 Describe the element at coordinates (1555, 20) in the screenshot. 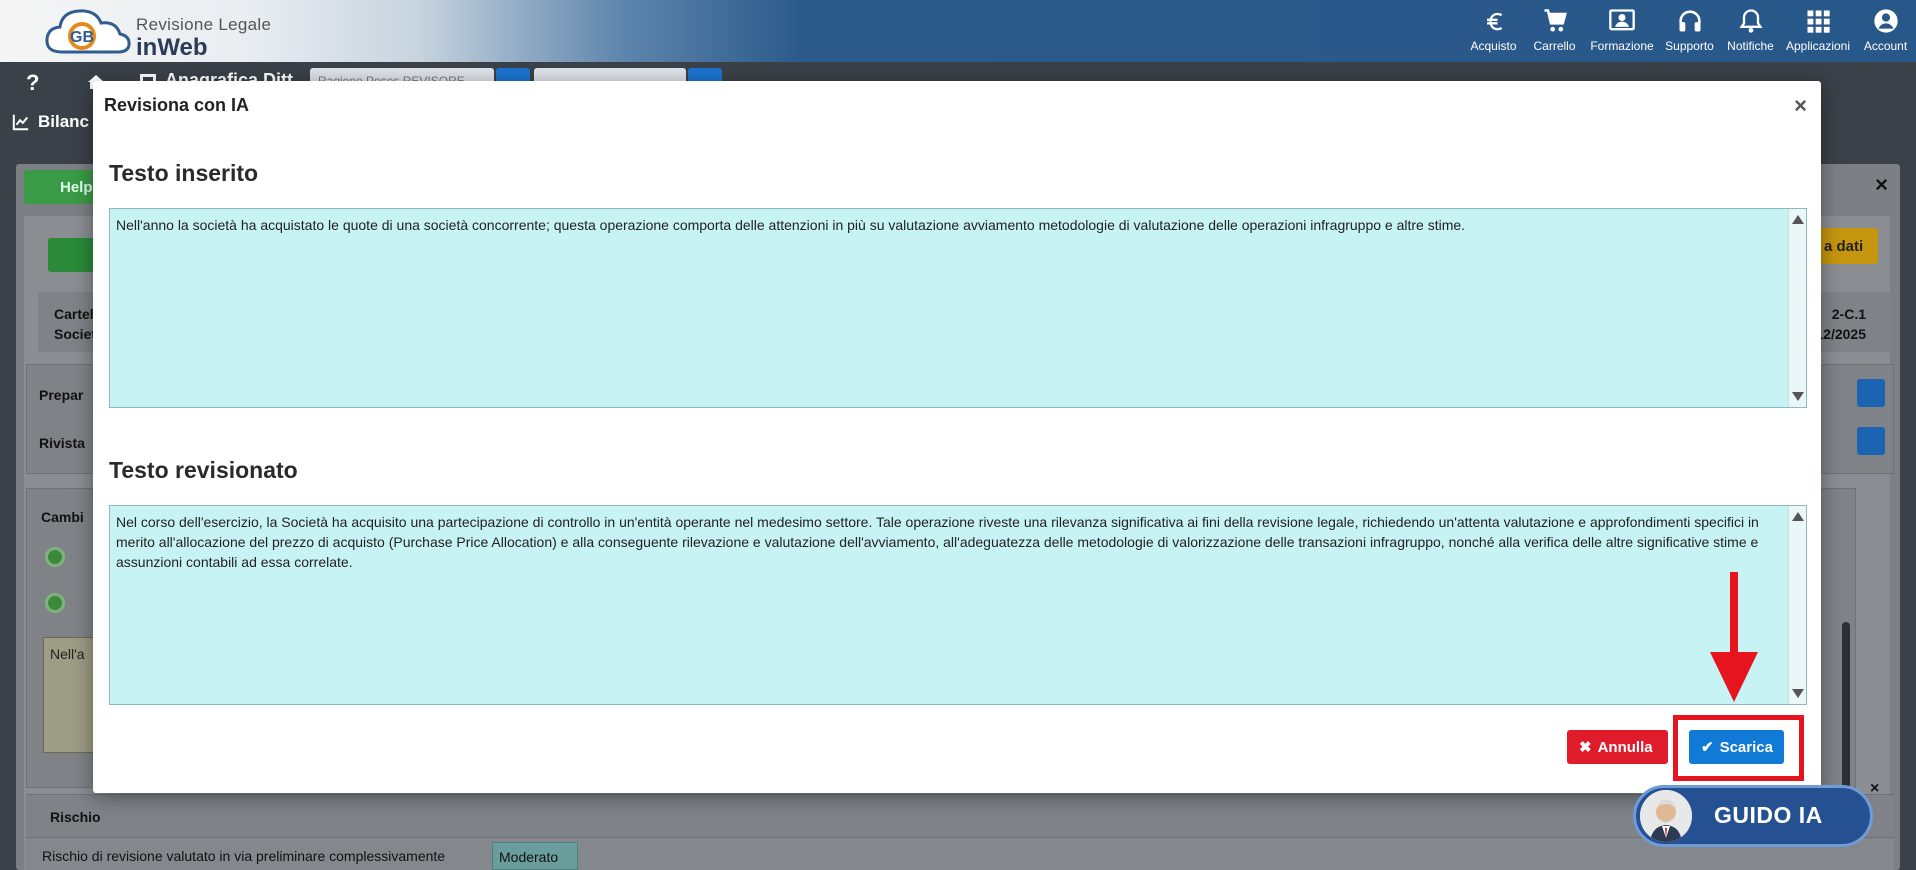

I see `cart-icon` at that location.